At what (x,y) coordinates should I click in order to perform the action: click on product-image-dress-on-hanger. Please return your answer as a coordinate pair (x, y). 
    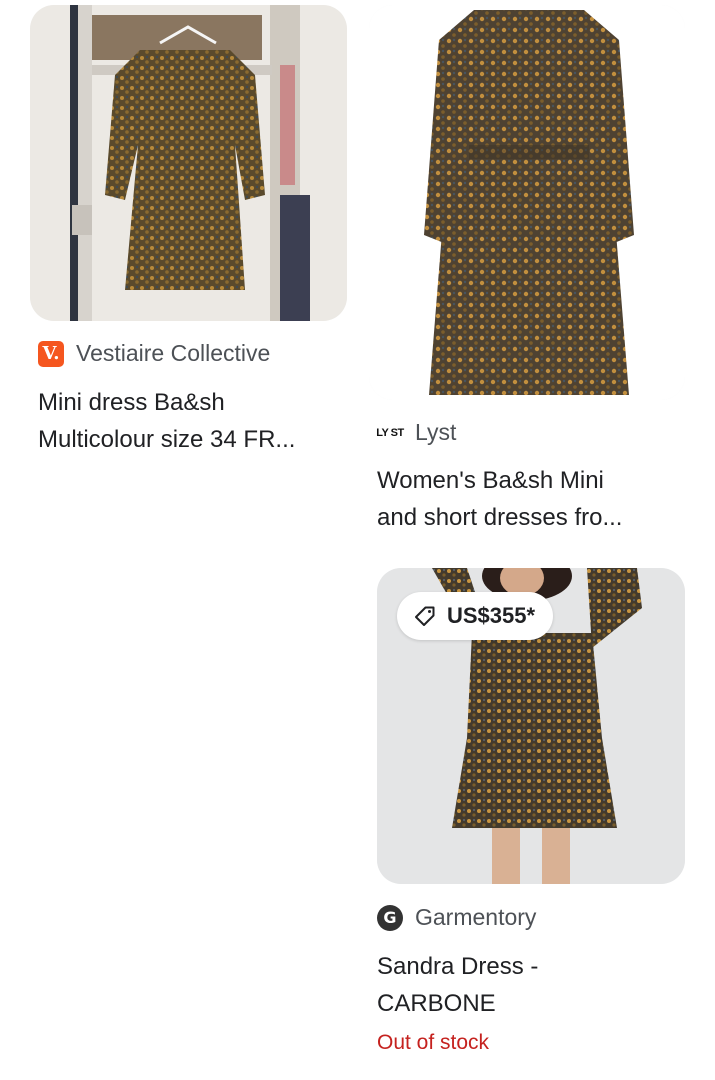
    Looking at the image, I should click on (188, 163).